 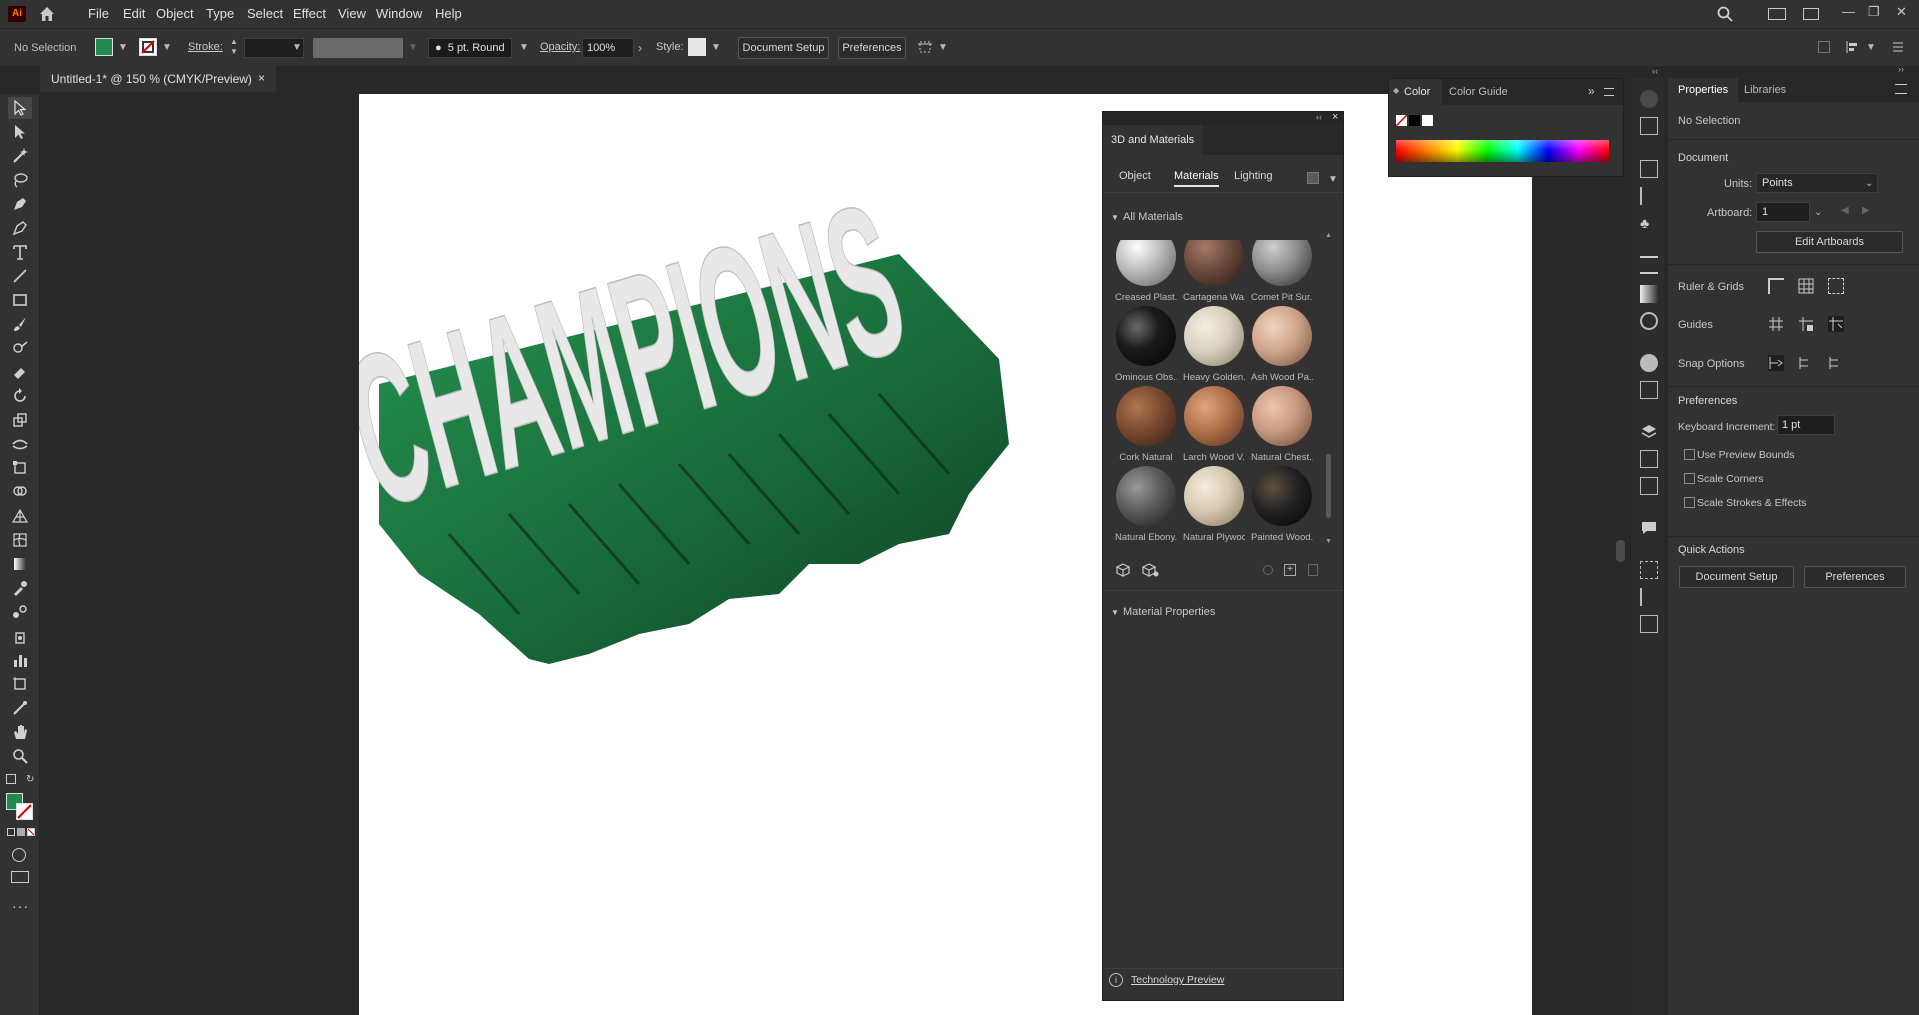 What do you see at coordinates (20, 877) in the screenshot?
I see `screen-mode-icon` at bounding box center [20, 877].